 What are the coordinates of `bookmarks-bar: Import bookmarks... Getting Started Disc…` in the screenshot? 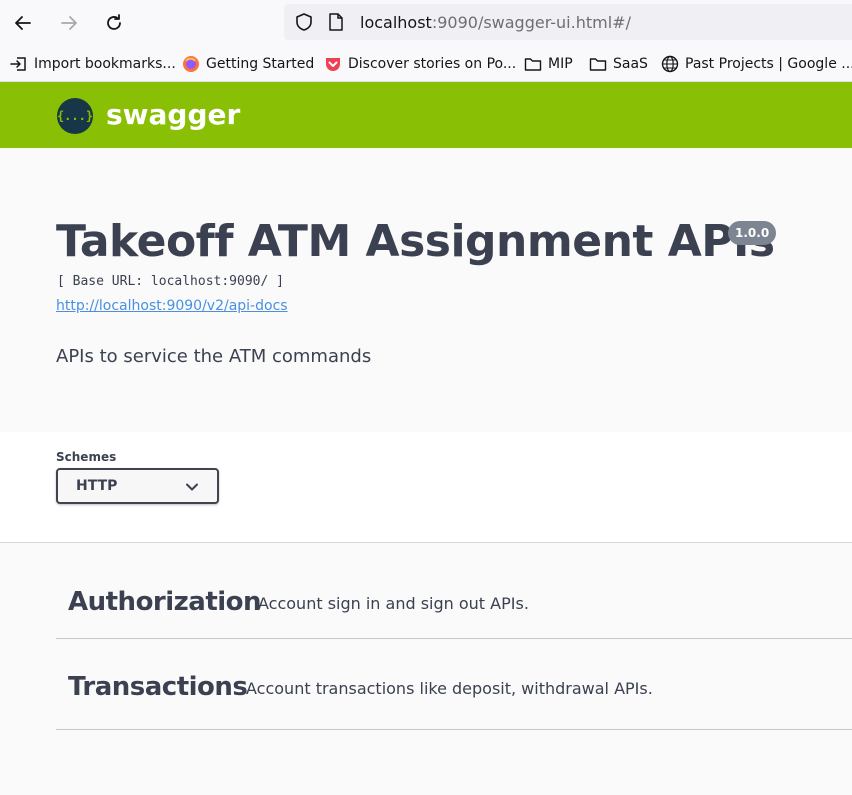 It's located at (426, 64).